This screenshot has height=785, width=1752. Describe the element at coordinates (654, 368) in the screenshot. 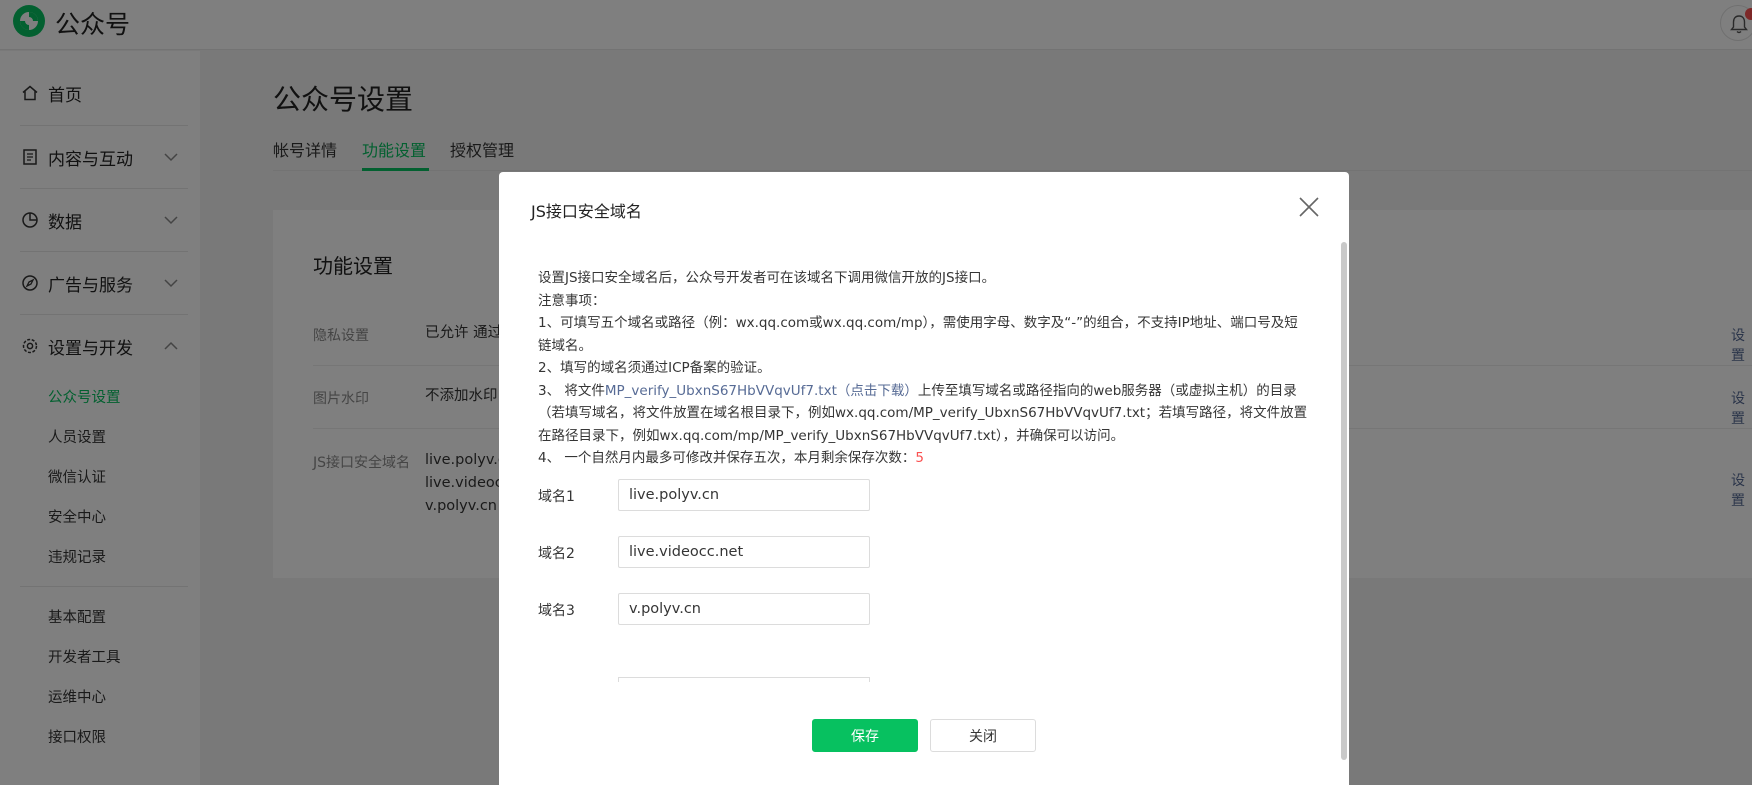

I see `note-2: 2、填写的域名须通过ICP备案的验证。` at that location.